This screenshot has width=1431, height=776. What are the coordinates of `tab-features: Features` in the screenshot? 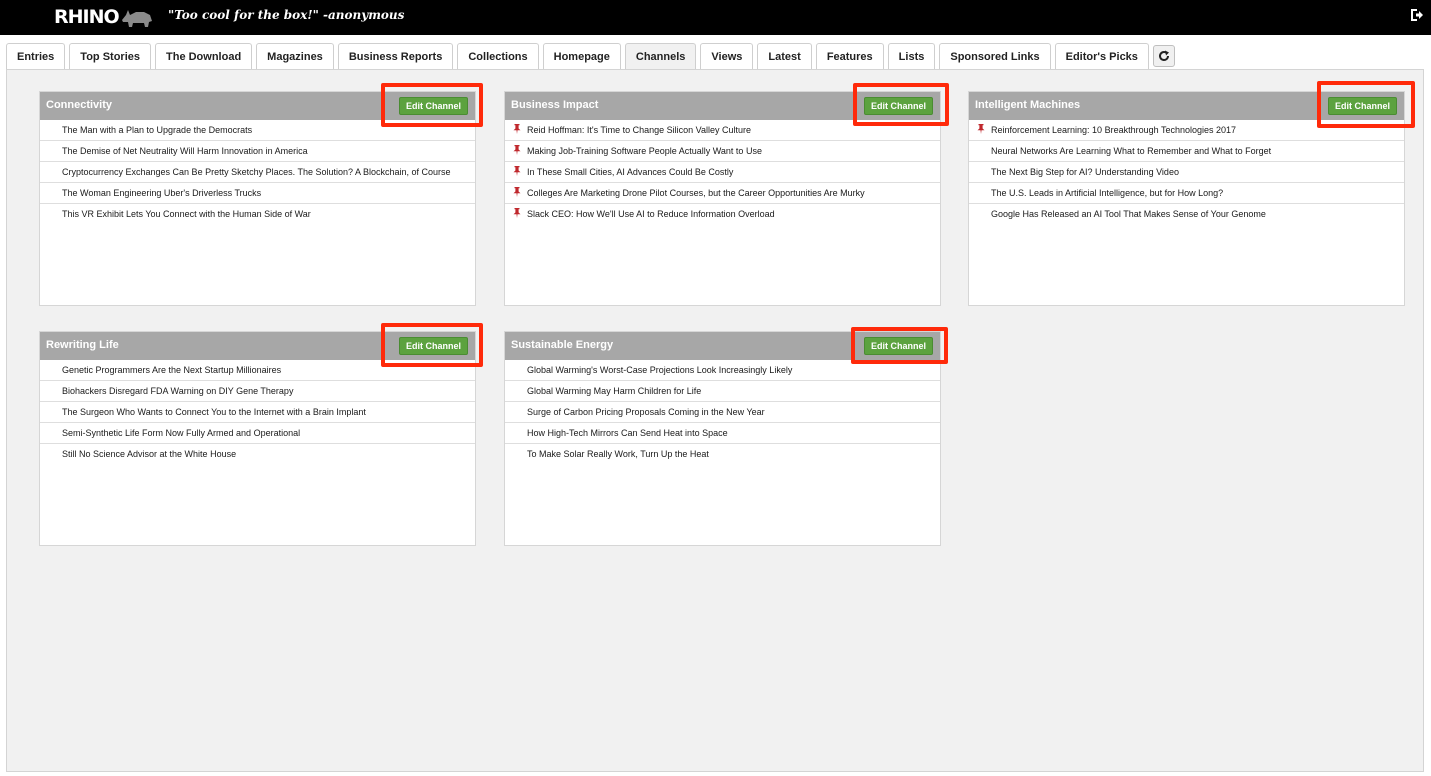 It's located at (849, 56).